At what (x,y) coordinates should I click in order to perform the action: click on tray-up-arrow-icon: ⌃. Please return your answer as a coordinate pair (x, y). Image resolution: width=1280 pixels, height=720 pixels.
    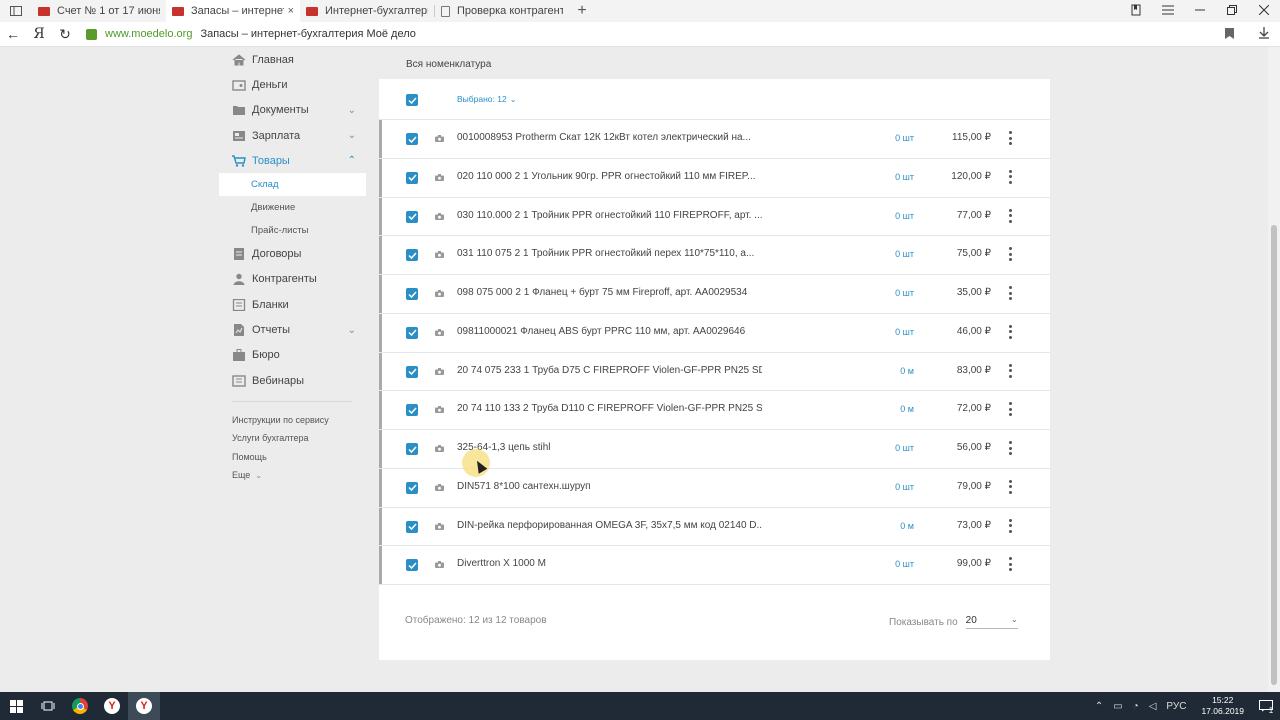
    Looking at the image, I should click on (1099, 706).